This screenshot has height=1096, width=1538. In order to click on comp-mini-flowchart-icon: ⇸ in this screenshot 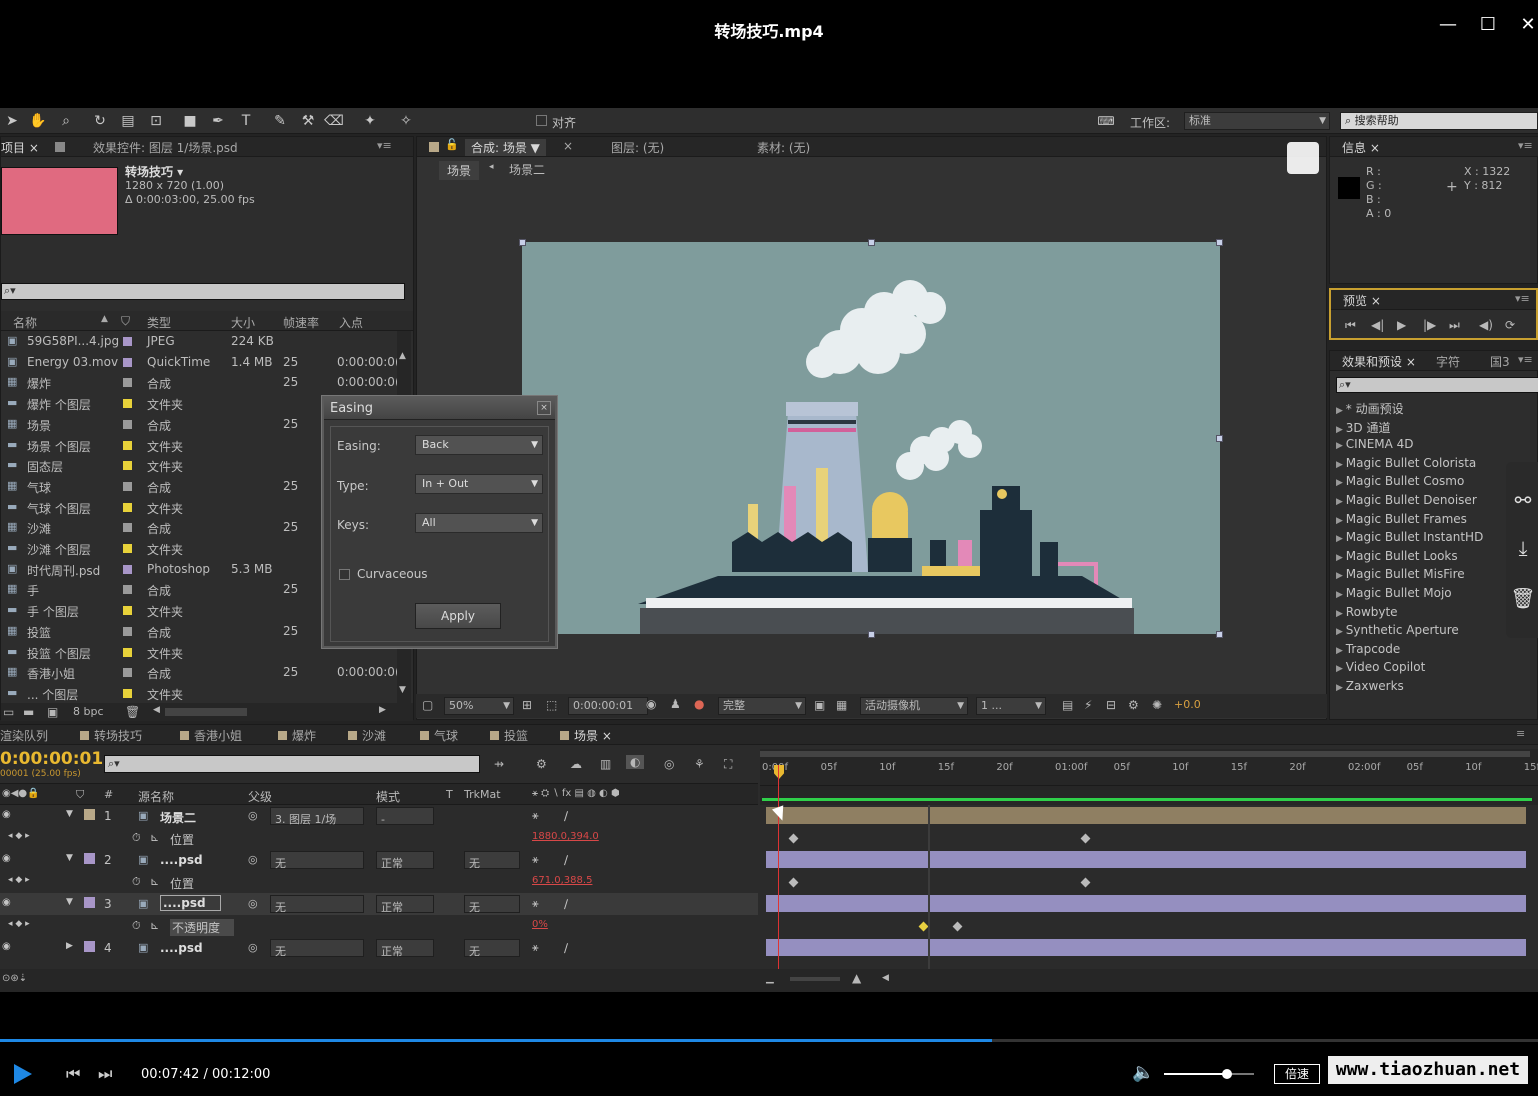, I will do `click(499, 764)`.